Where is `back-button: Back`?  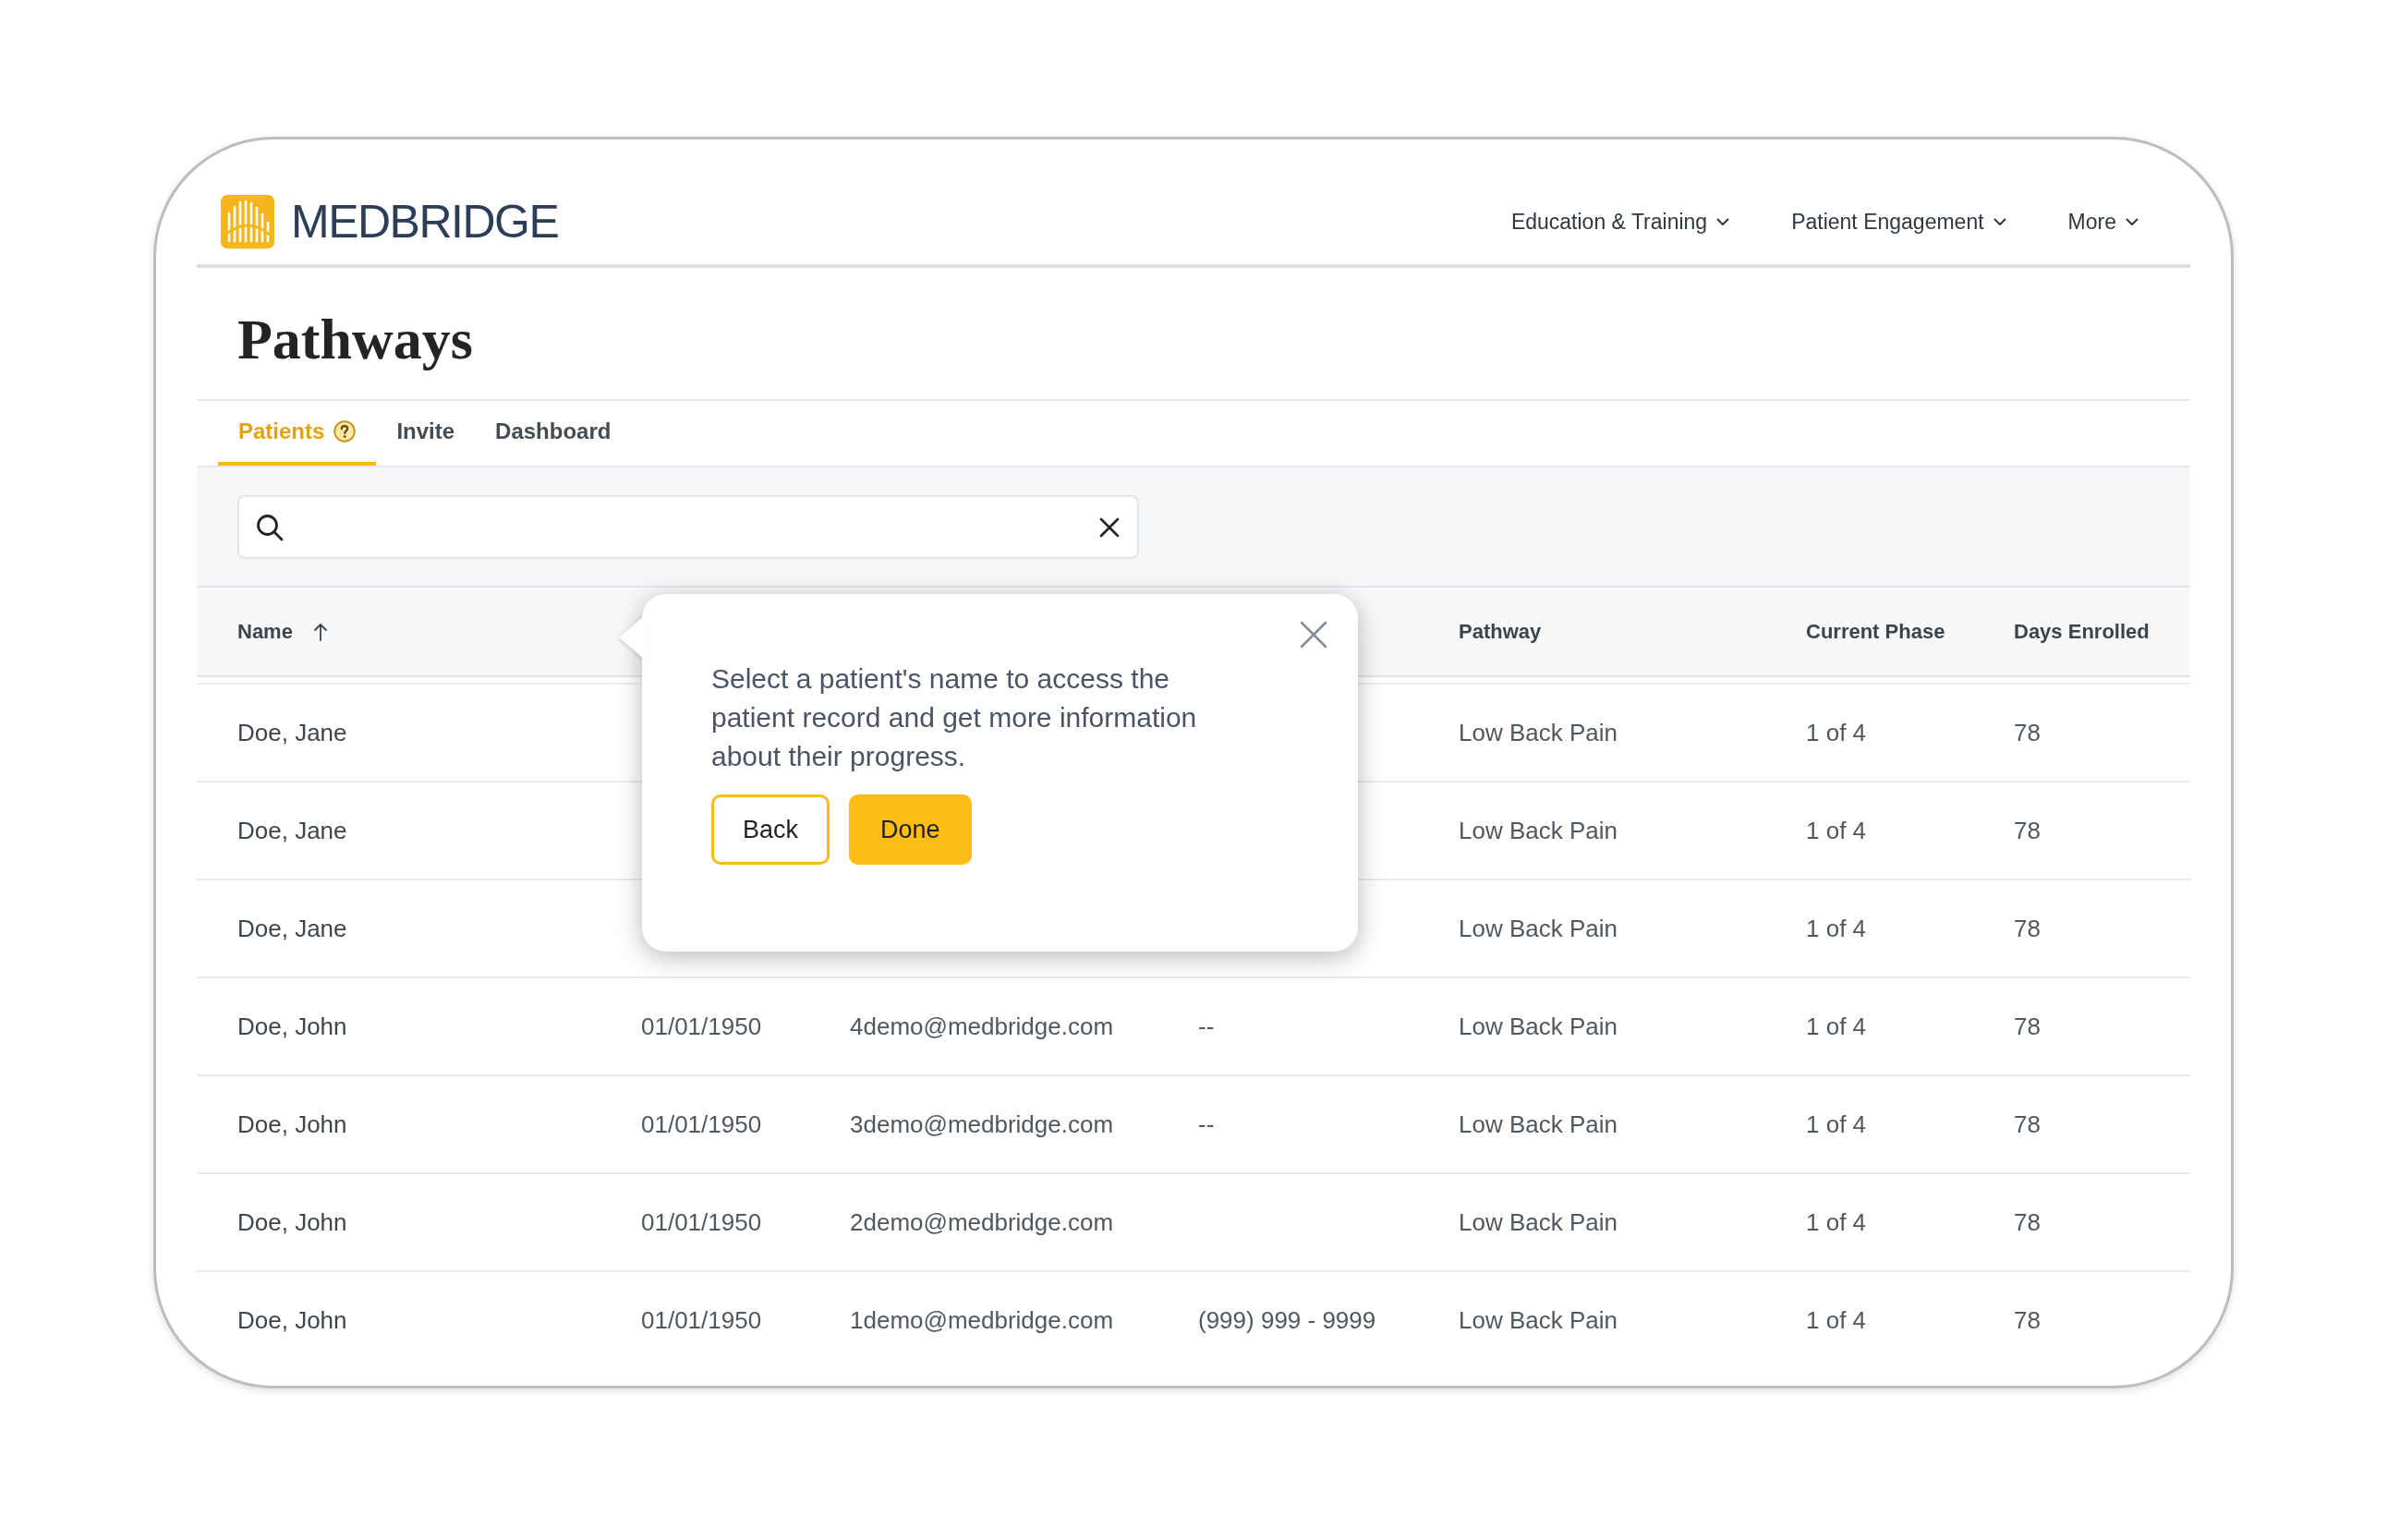
back-button: Back is located at coordinates (770, 830).